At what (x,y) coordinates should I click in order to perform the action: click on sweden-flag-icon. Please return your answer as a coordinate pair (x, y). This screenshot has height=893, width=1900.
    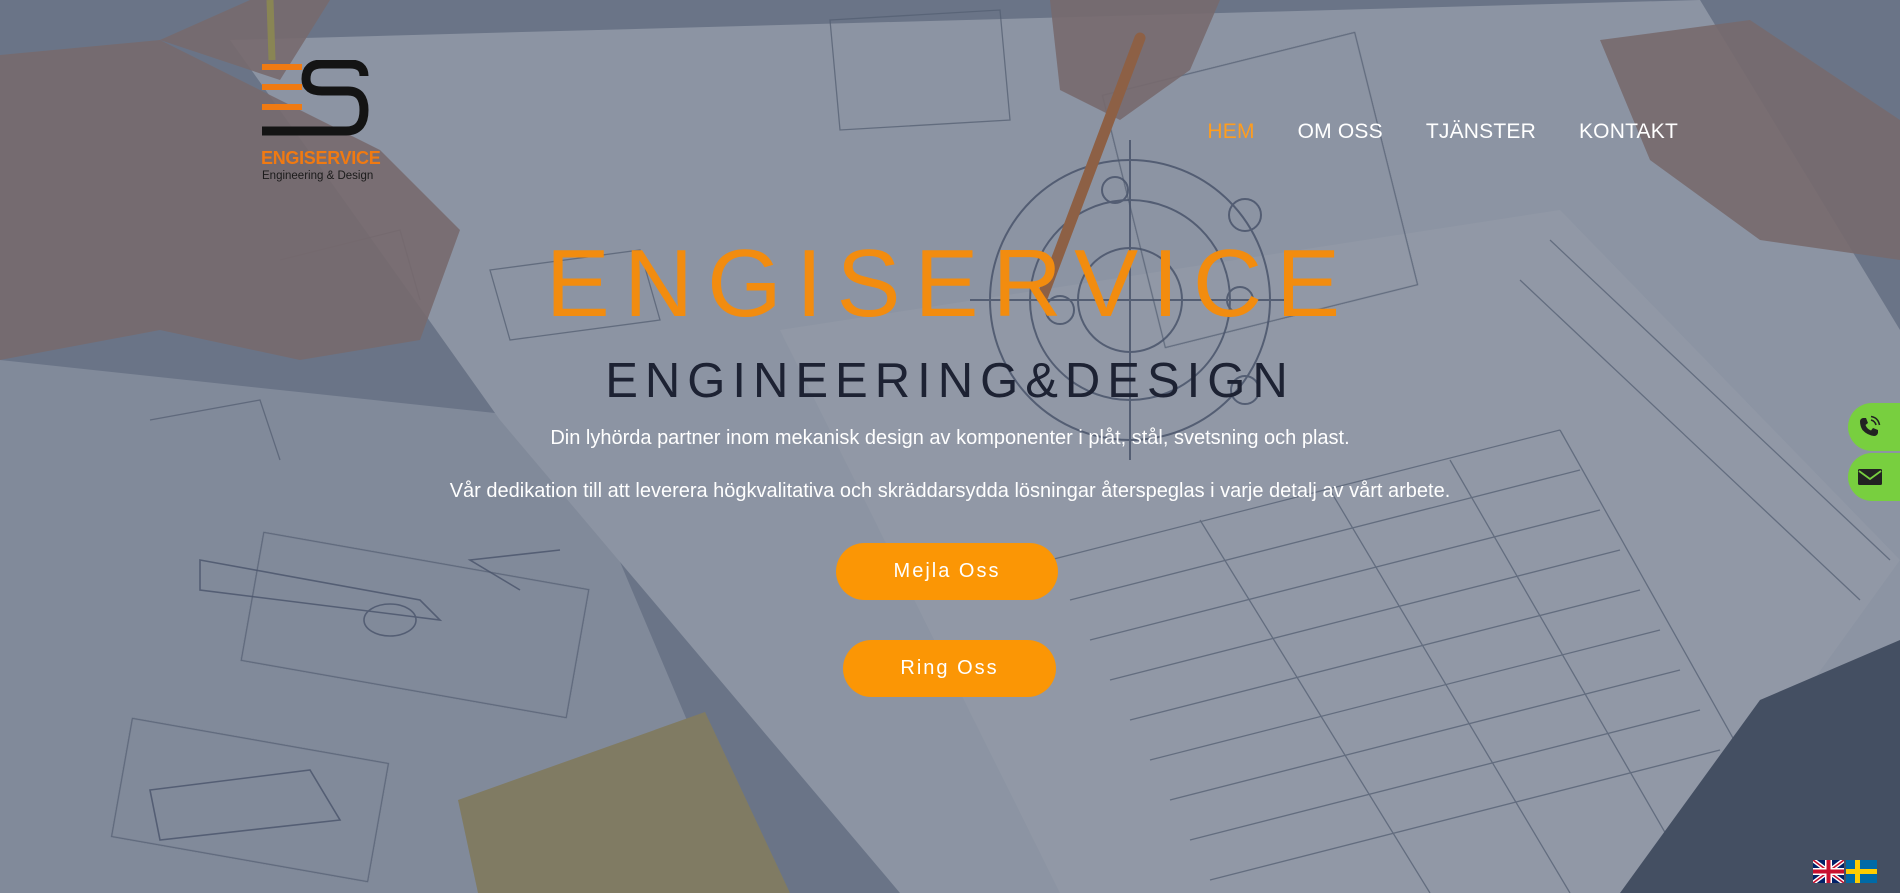
    Looking at the image, I should click on (1861, 871).